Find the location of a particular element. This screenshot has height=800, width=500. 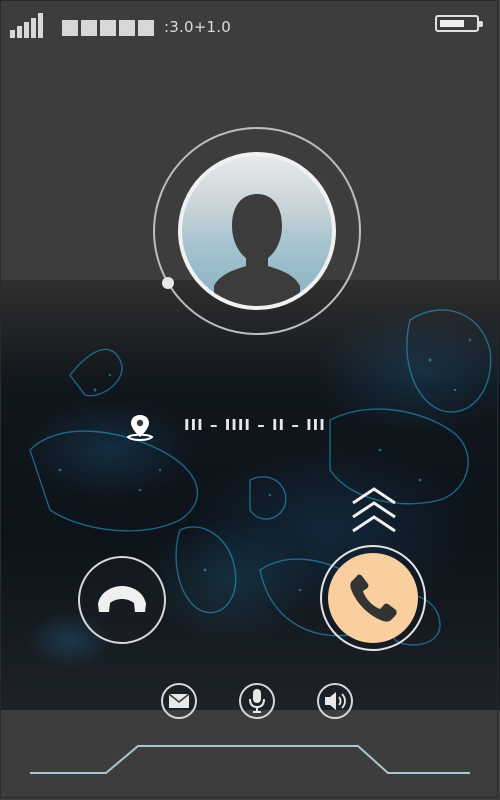

speaker-icon is located at coordinates (335, 701).